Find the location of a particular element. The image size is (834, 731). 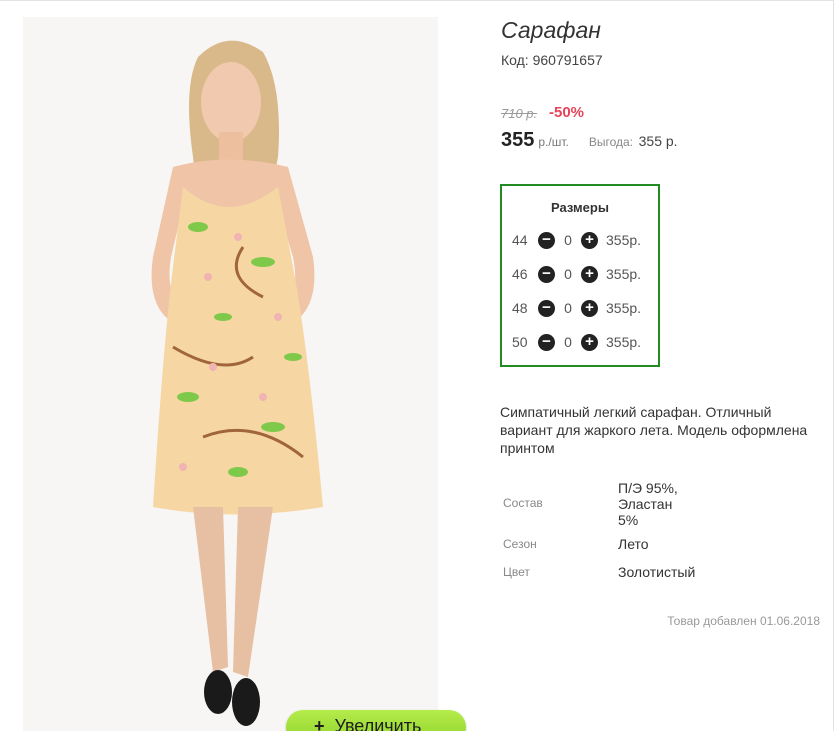

benefit-value: 355 р. is located at coordinates (658, 141).